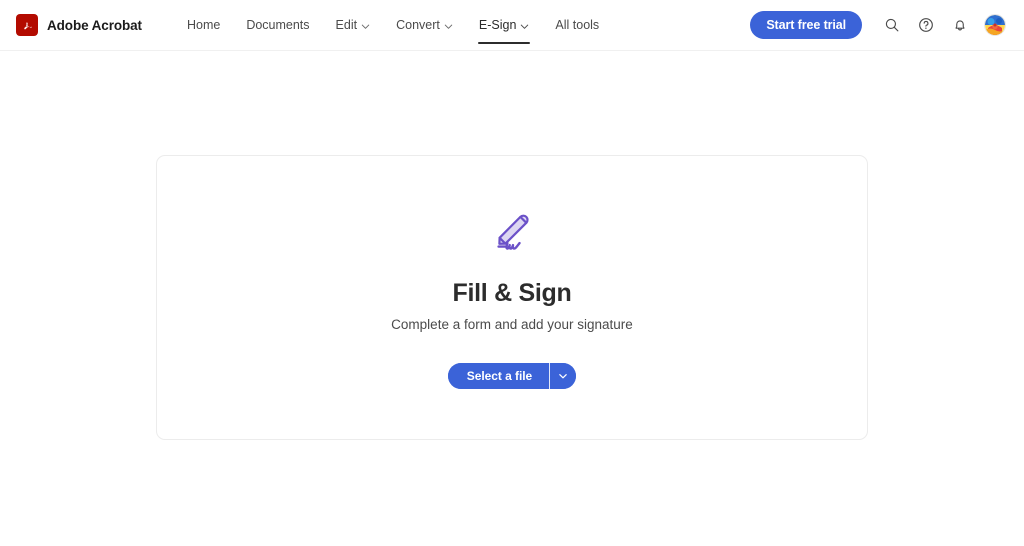  I want to click on page-subtitle: Complete a form and add your signature, so click(512, 325).